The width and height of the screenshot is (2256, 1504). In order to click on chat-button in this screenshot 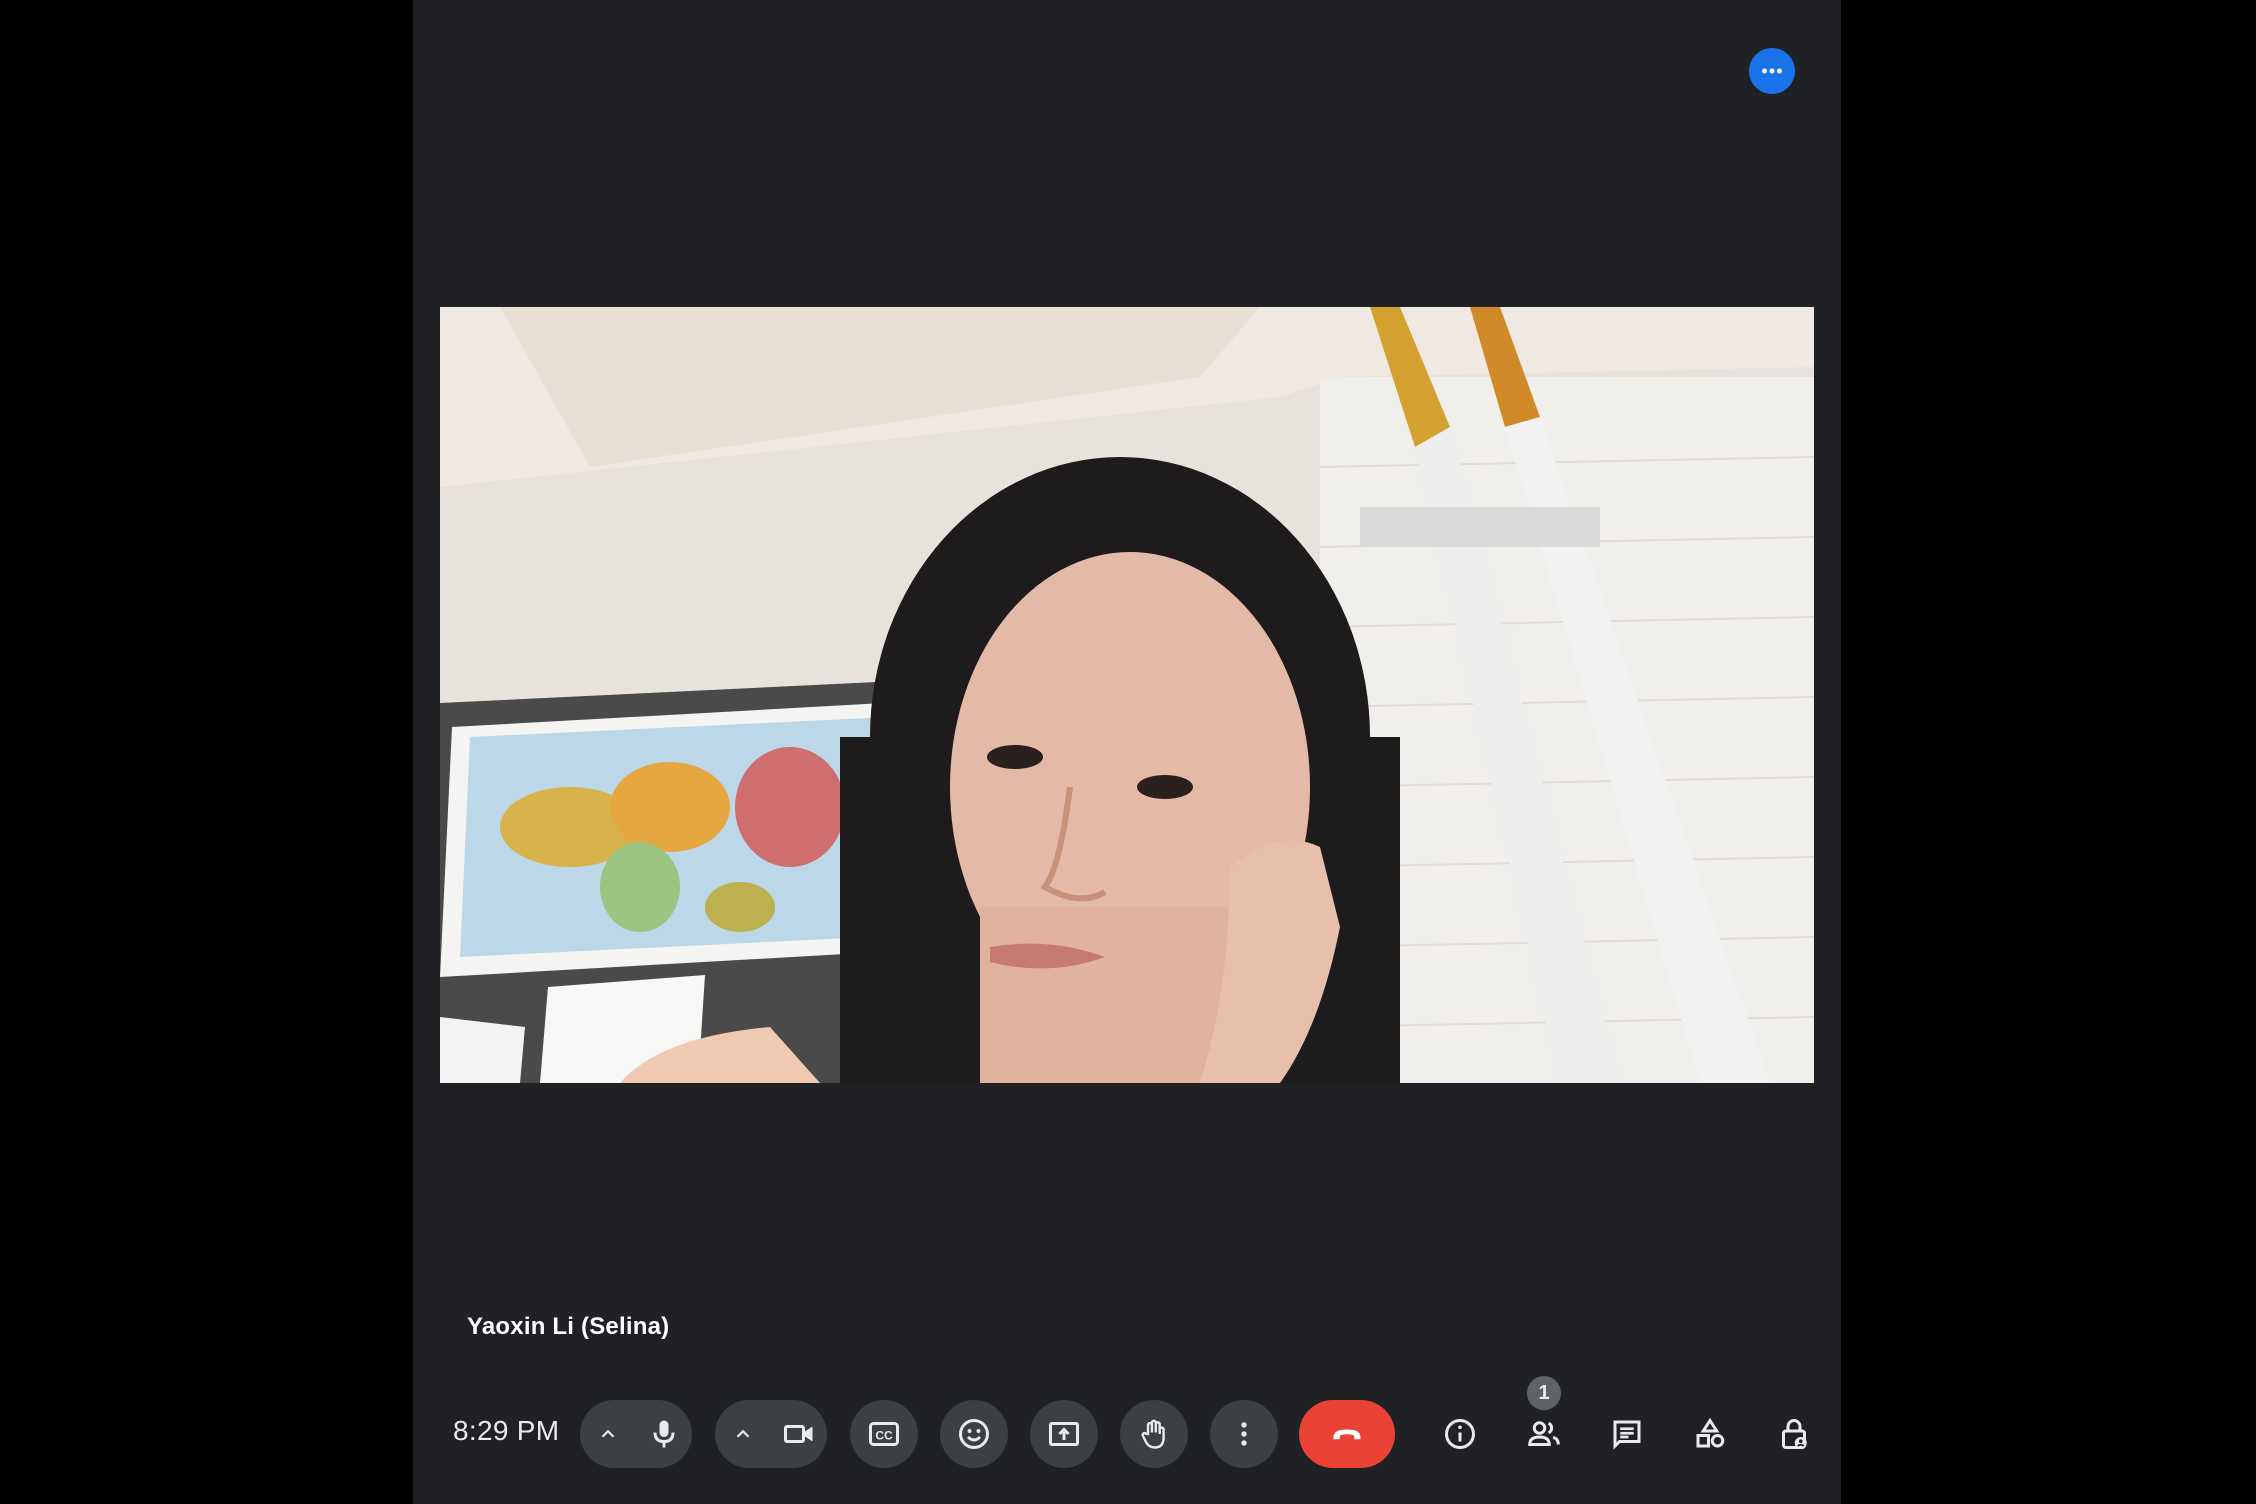, I will do `click(1627, 1434)`.